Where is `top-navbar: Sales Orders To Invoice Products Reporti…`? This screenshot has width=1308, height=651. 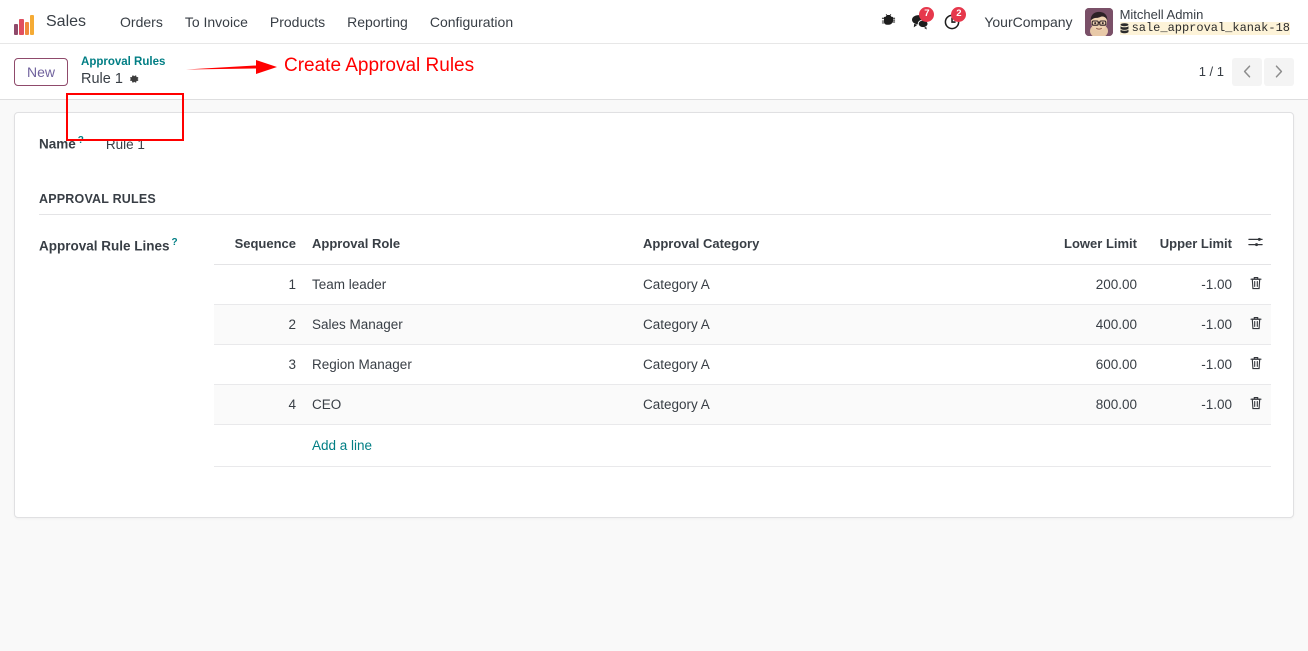 top-navbar: Sales Orders To Invoice Products Reporti… is located at coordinates (654, 22).